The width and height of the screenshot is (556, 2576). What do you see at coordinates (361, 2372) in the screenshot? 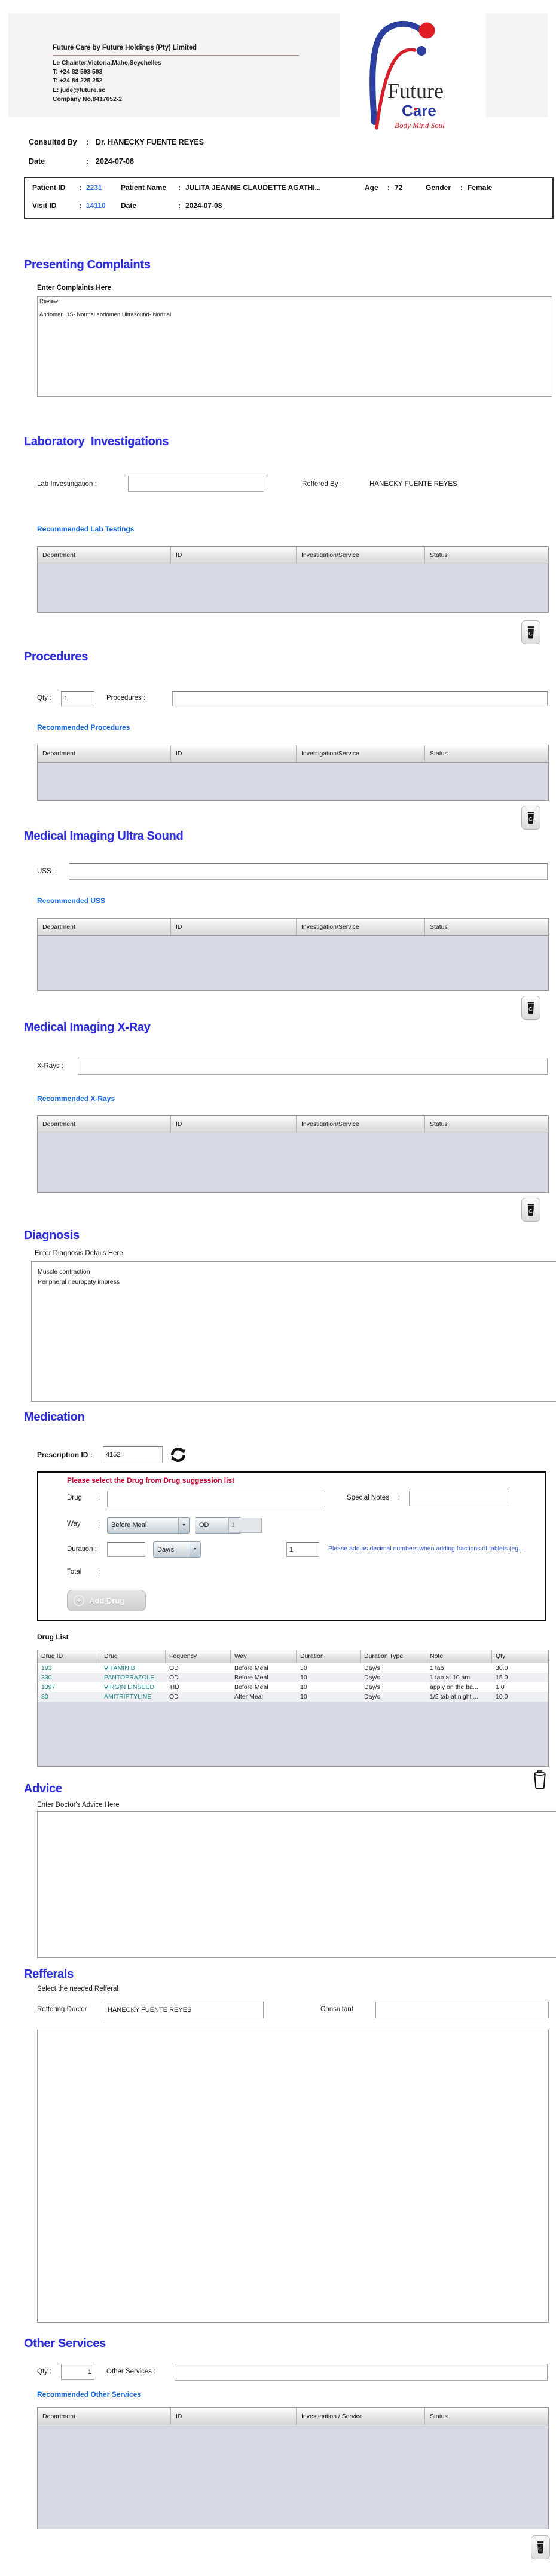
I see `other-services-input` at bounding box center [361, 2372].